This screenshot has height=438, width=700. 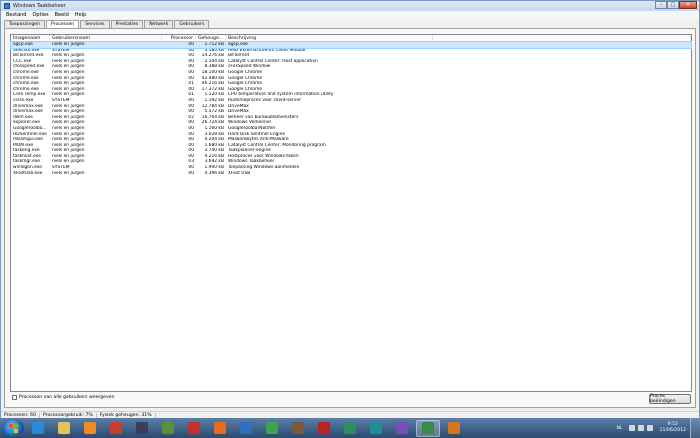 I want to click on menu-view: Beeld, so click(x=62, y=15).